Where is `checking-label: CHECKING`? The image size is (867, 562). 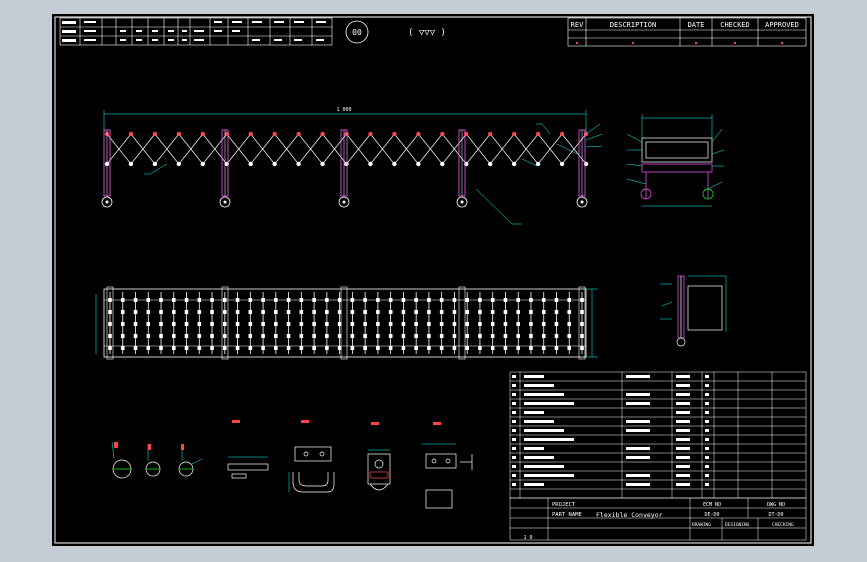
checking-label: CHECKING is located at coordinates (783, 525).